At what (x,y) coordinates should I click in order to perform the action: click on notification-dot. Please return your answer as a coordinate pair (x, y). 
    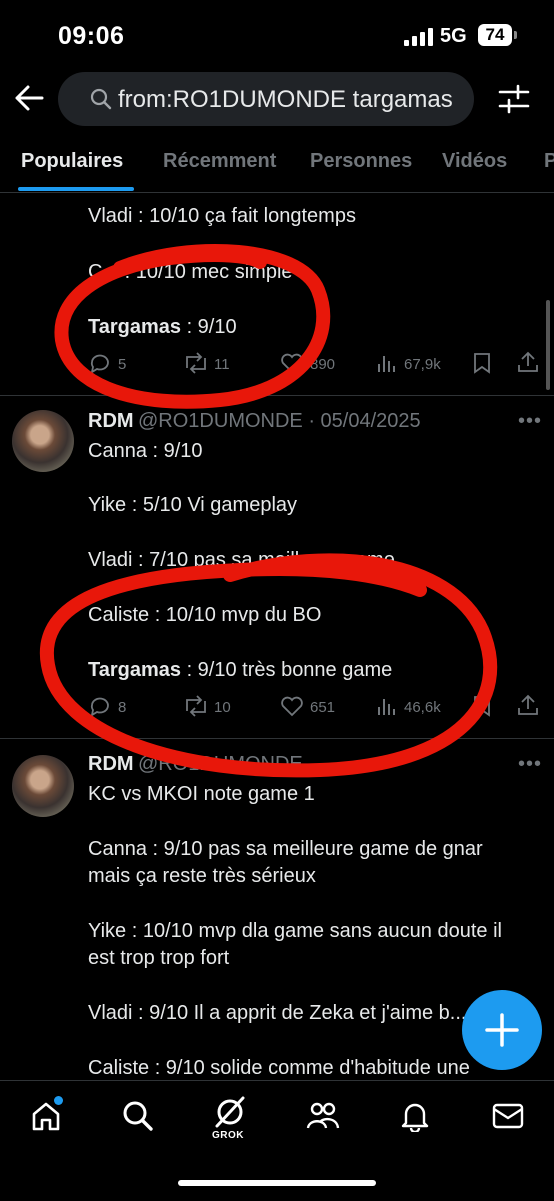
    Looking at the image, I should click on (58, 1100).